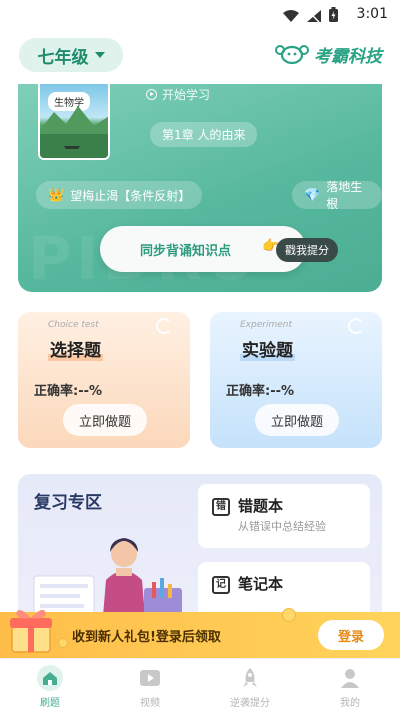  I want to click on clock: 3:01, so click(372, 14).